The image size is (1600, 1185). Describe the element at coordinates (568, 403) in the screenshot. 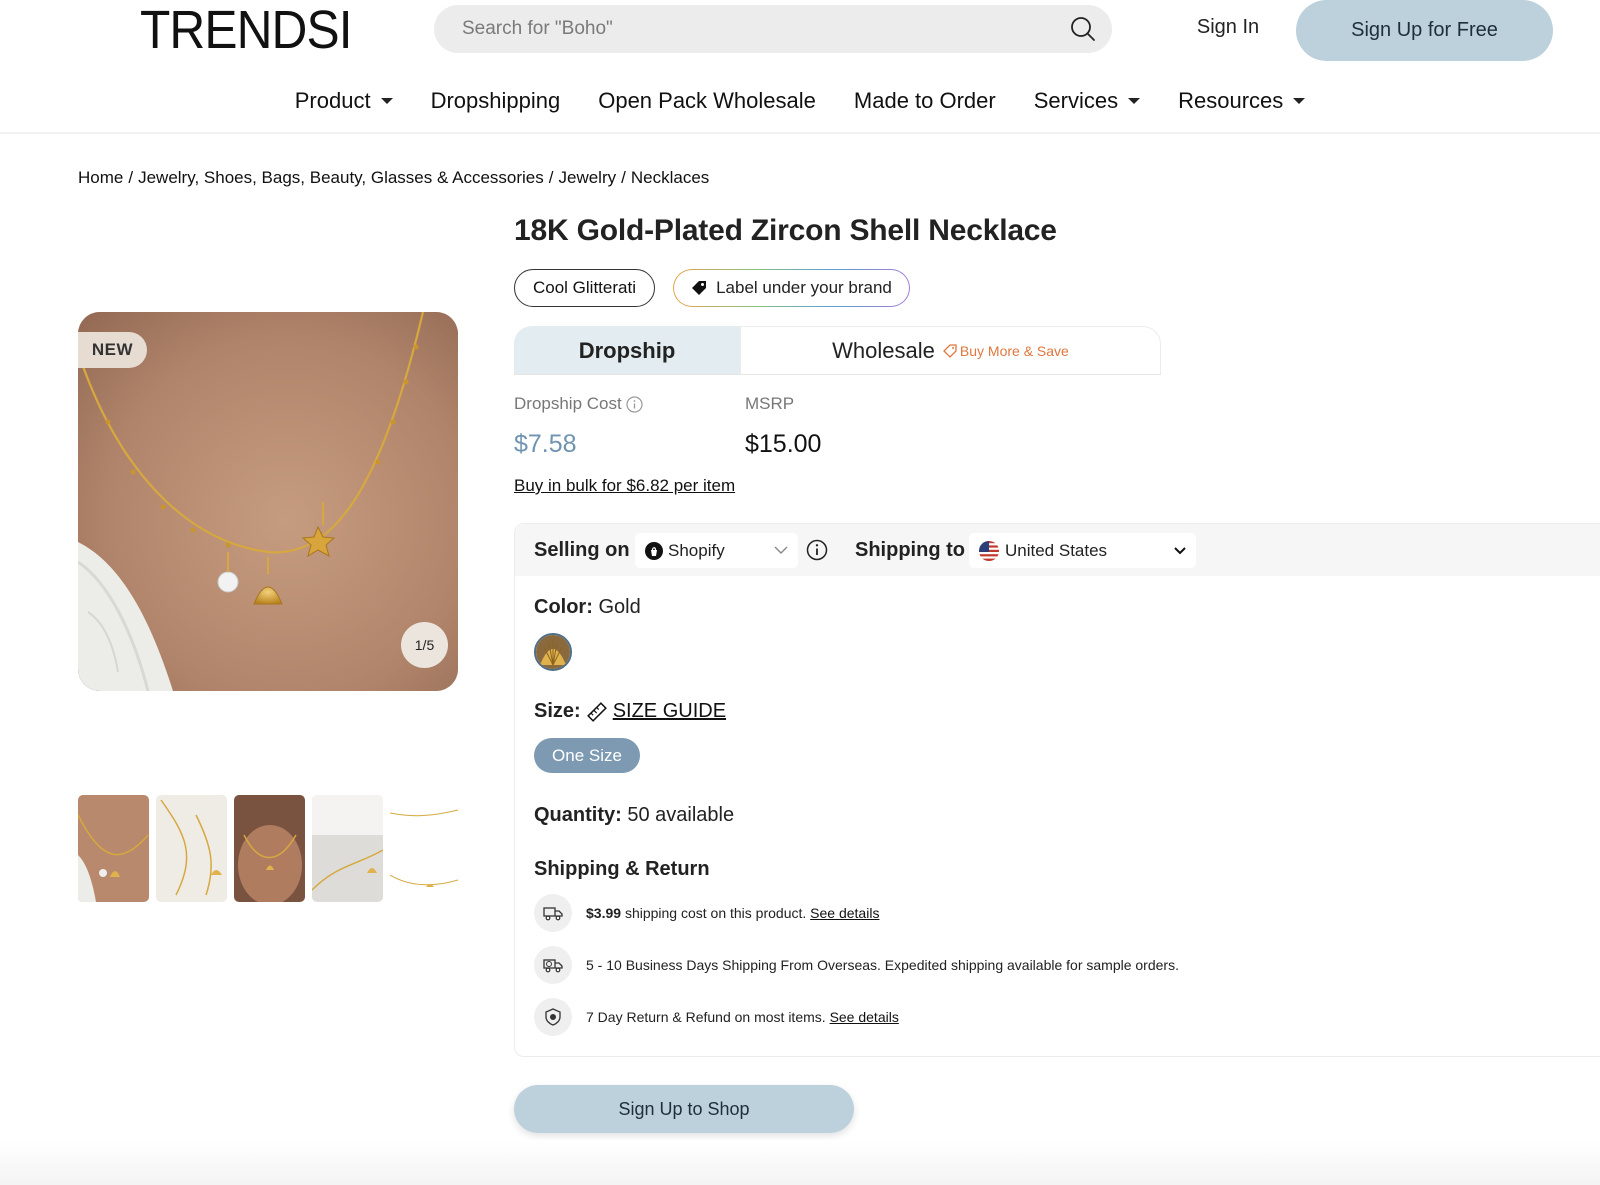

I see `dropship-cost-label-text: Dropship Cost` at that location.